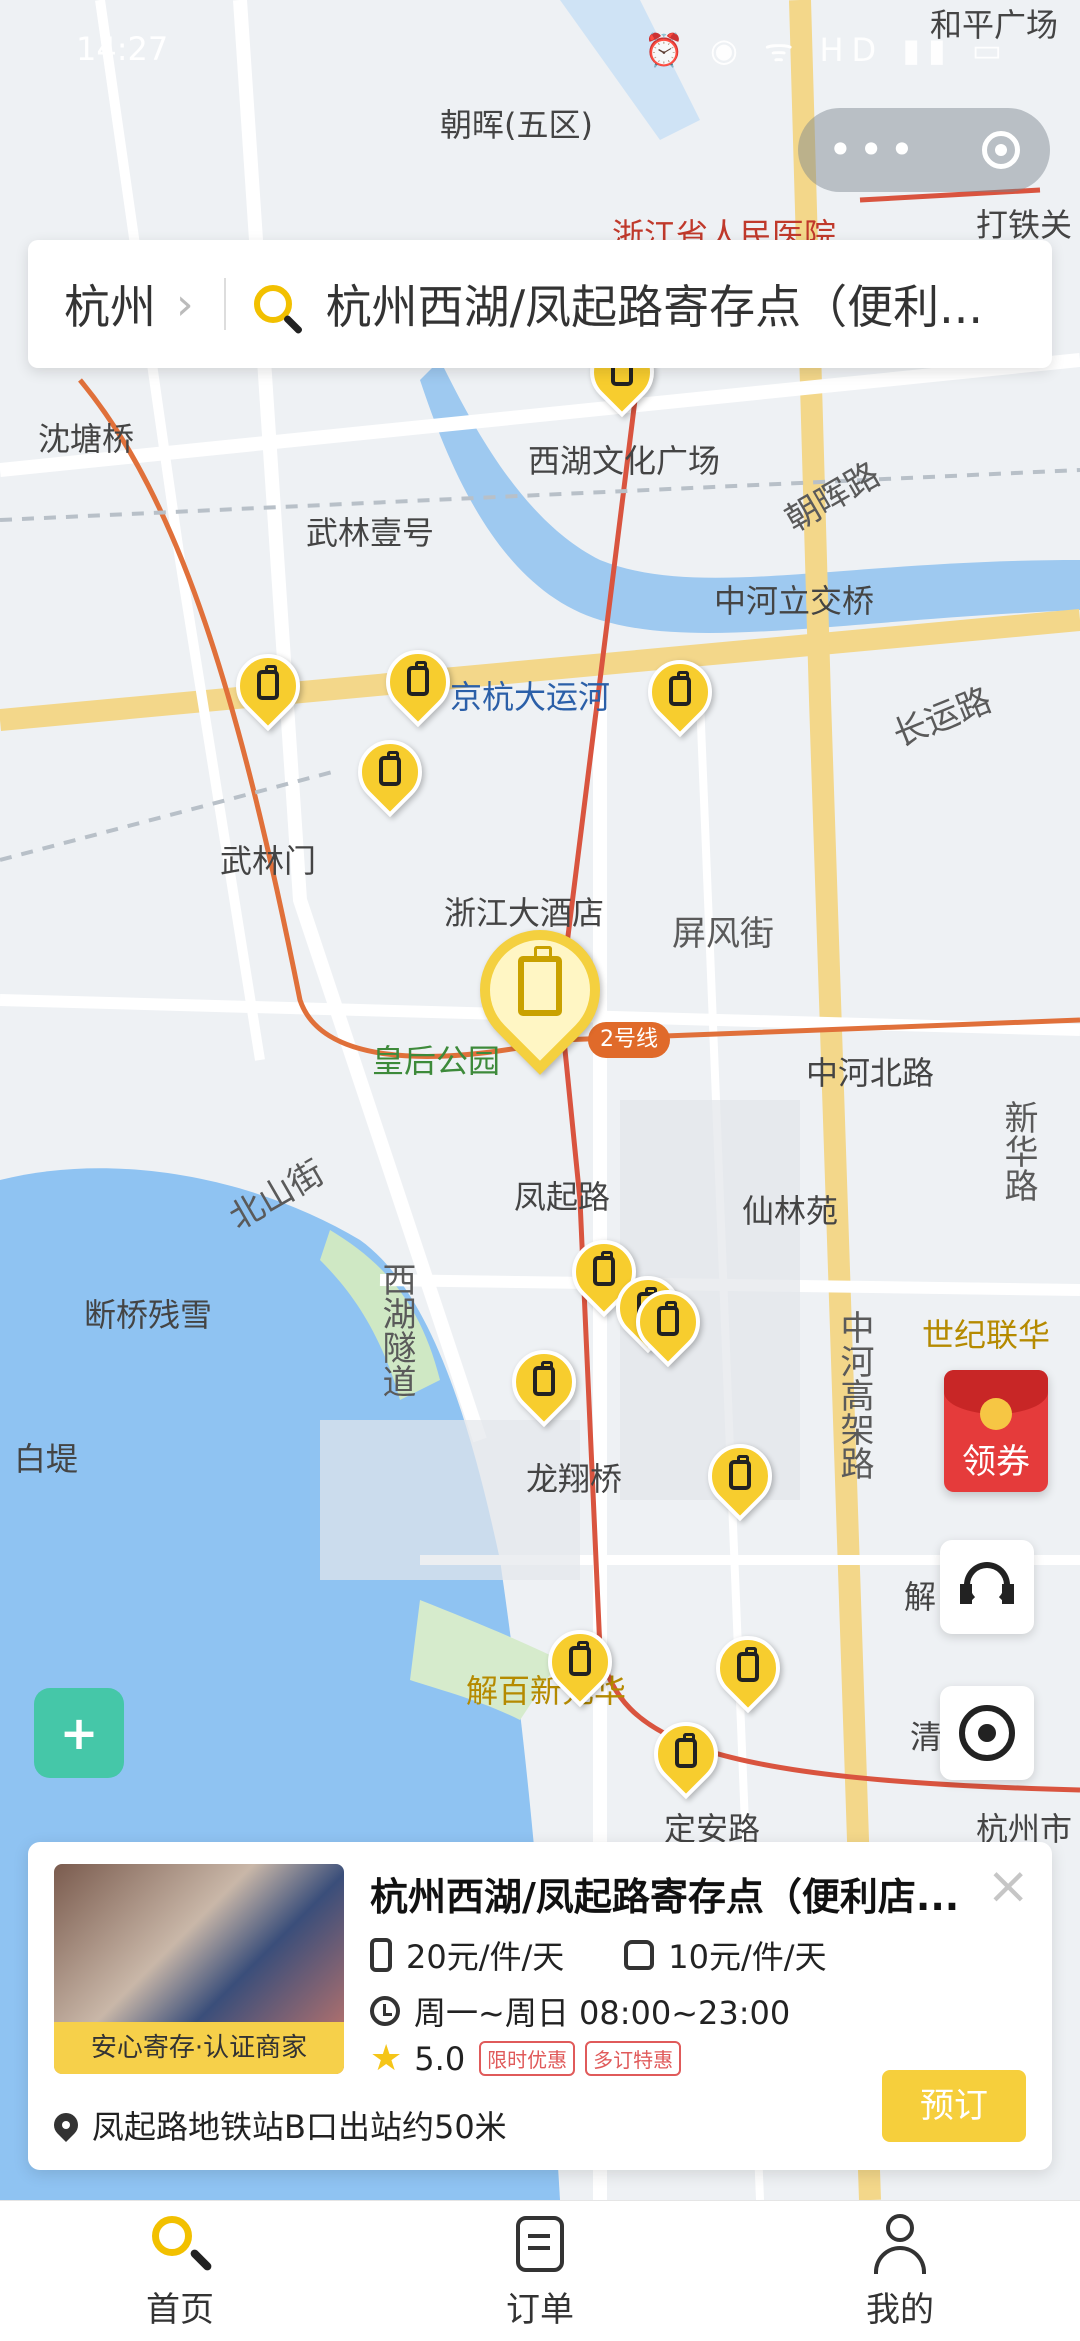  I want to click on map-label-zhonghe-bridge: 中河立交桥, so click(794, 601).